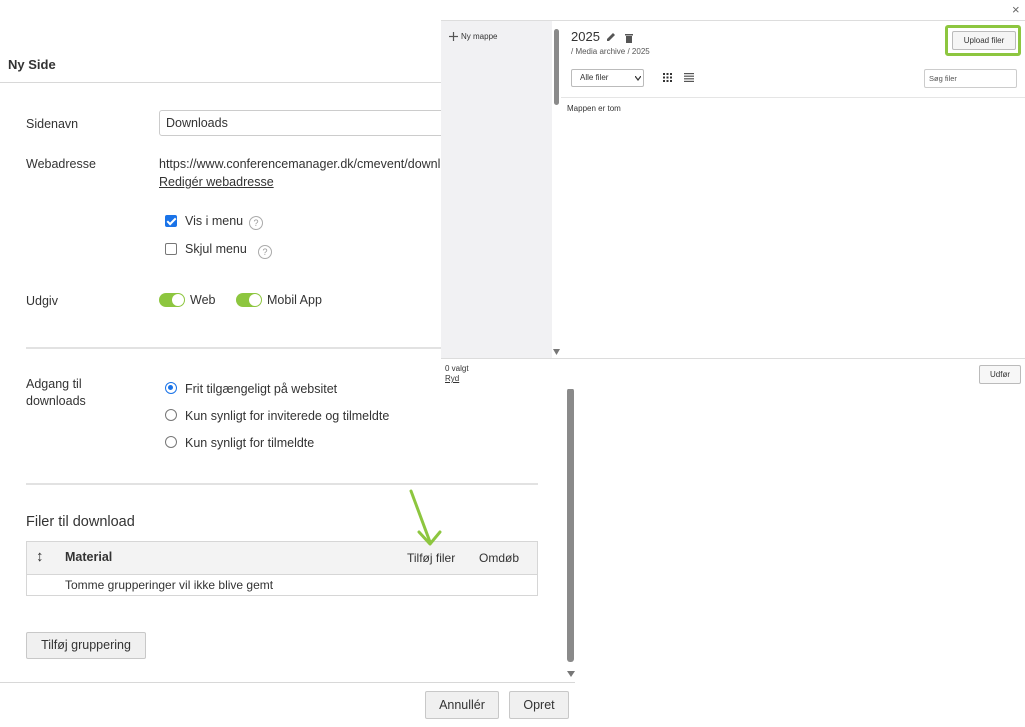 The width and height of the screenshot is (1025, 727). Describe the element at coordinates (689, 77) in the screenshot. I see `list-view-icon` at that location.